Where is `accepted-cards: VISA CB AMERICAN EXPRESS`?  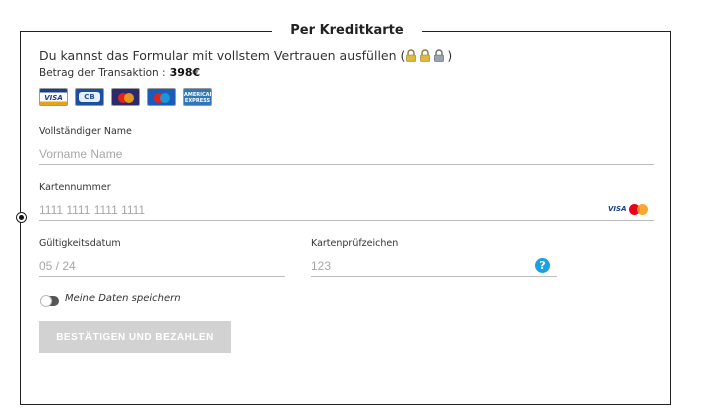
accepted-cards: VISA CB AMERICAN EXPRESS is located at coordinates (125, 97).